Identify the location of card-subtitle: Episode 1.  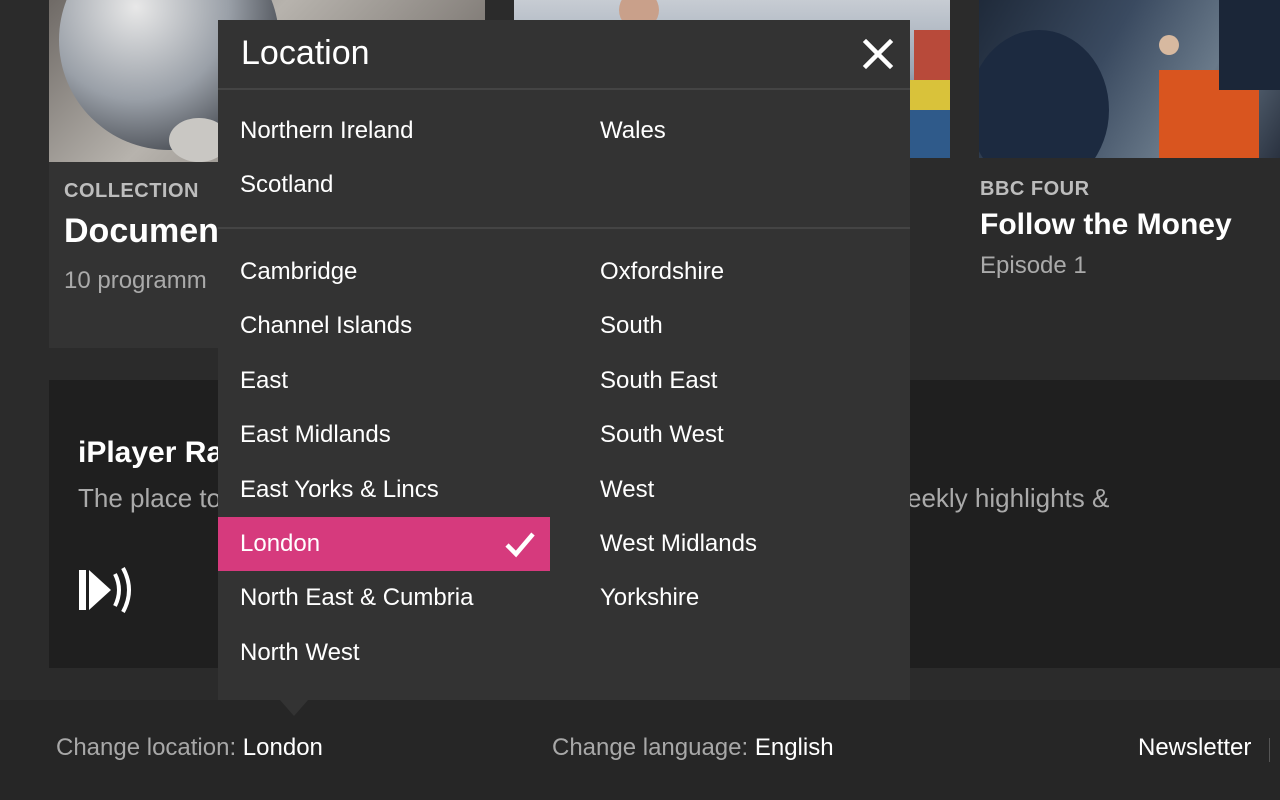
(1033, 265).